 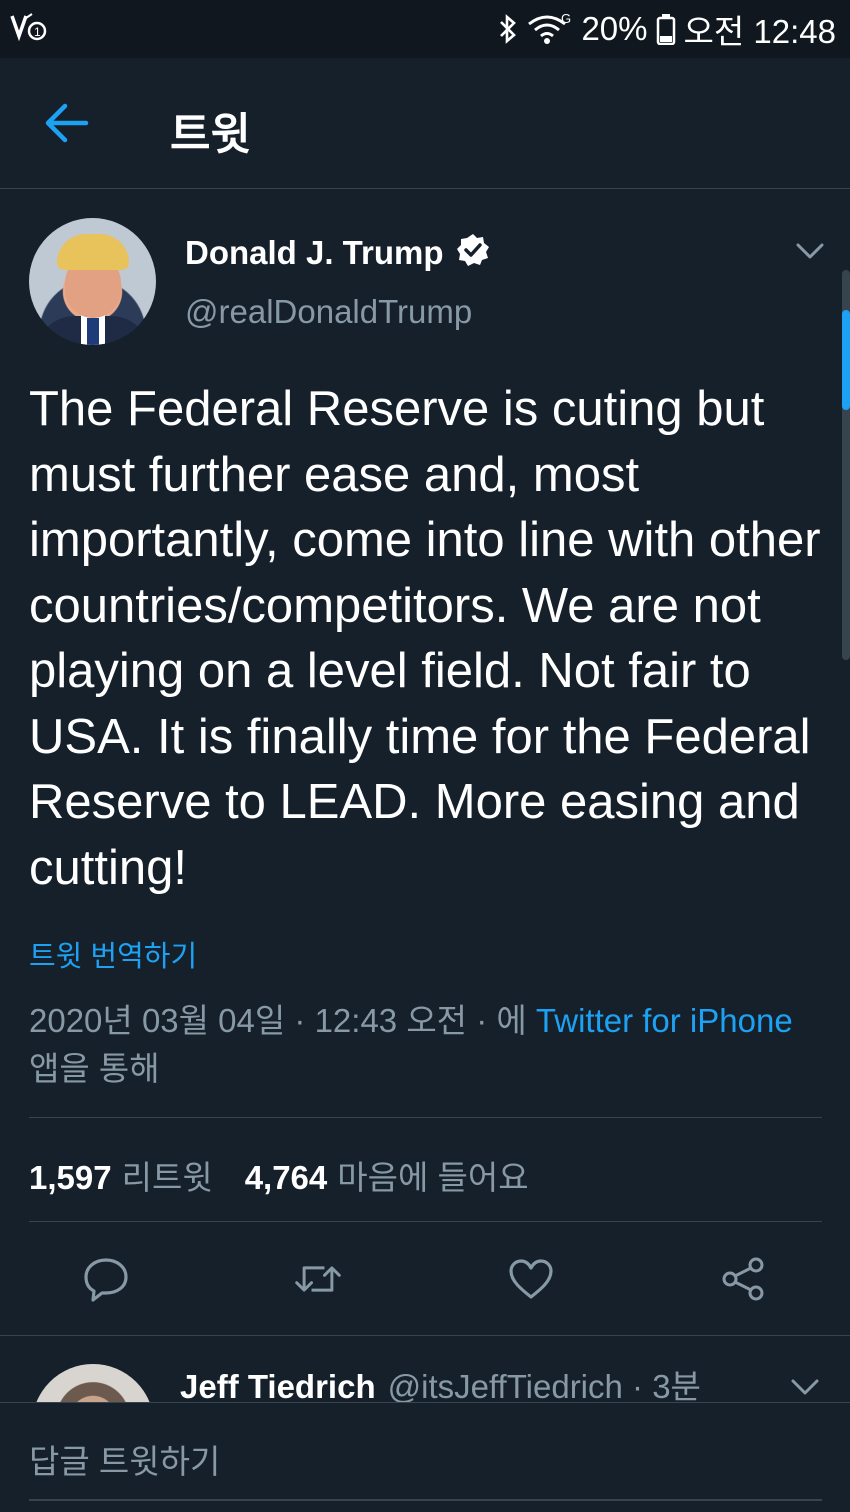 What do you see at coordinates (124, 1459) in the screenshot?
I see `reply-input: 답글 트윗하기` at bounding box center [124, 1459].